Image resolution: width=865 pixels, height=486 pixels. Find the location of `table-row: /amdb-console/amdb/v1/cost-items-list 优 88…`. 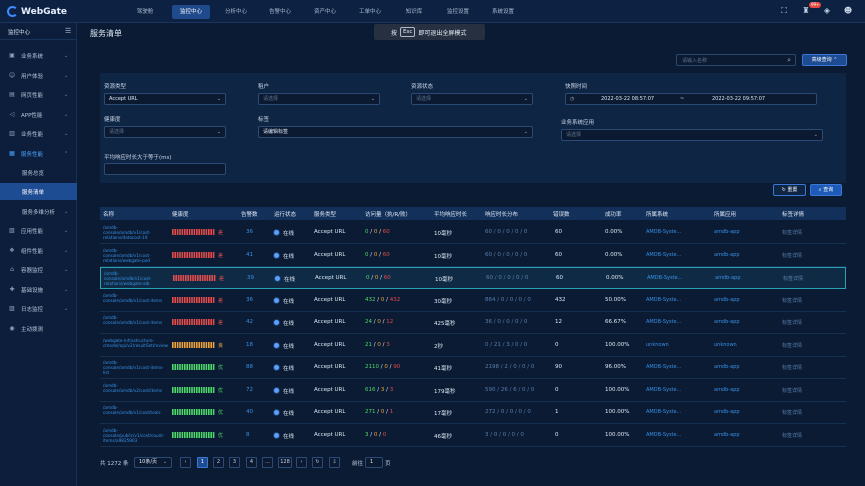

table-row: /amdb-console/amdb/v1/cost-items-list 优 88… is located at coordinates (473, 368).